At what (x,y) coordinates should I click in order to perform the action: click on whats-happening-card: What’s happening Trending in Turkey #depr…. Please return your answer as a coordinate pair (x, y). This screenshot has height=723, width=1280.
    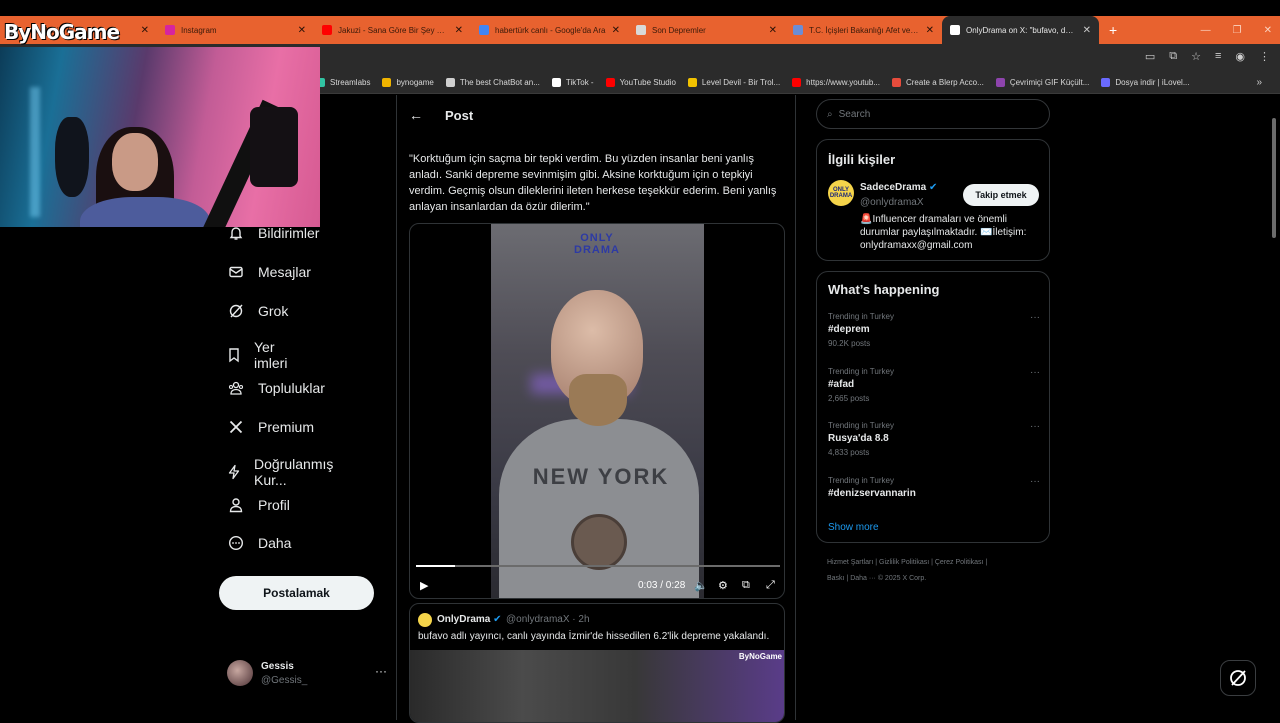
    Looking at the image, I should click on (933, 407).